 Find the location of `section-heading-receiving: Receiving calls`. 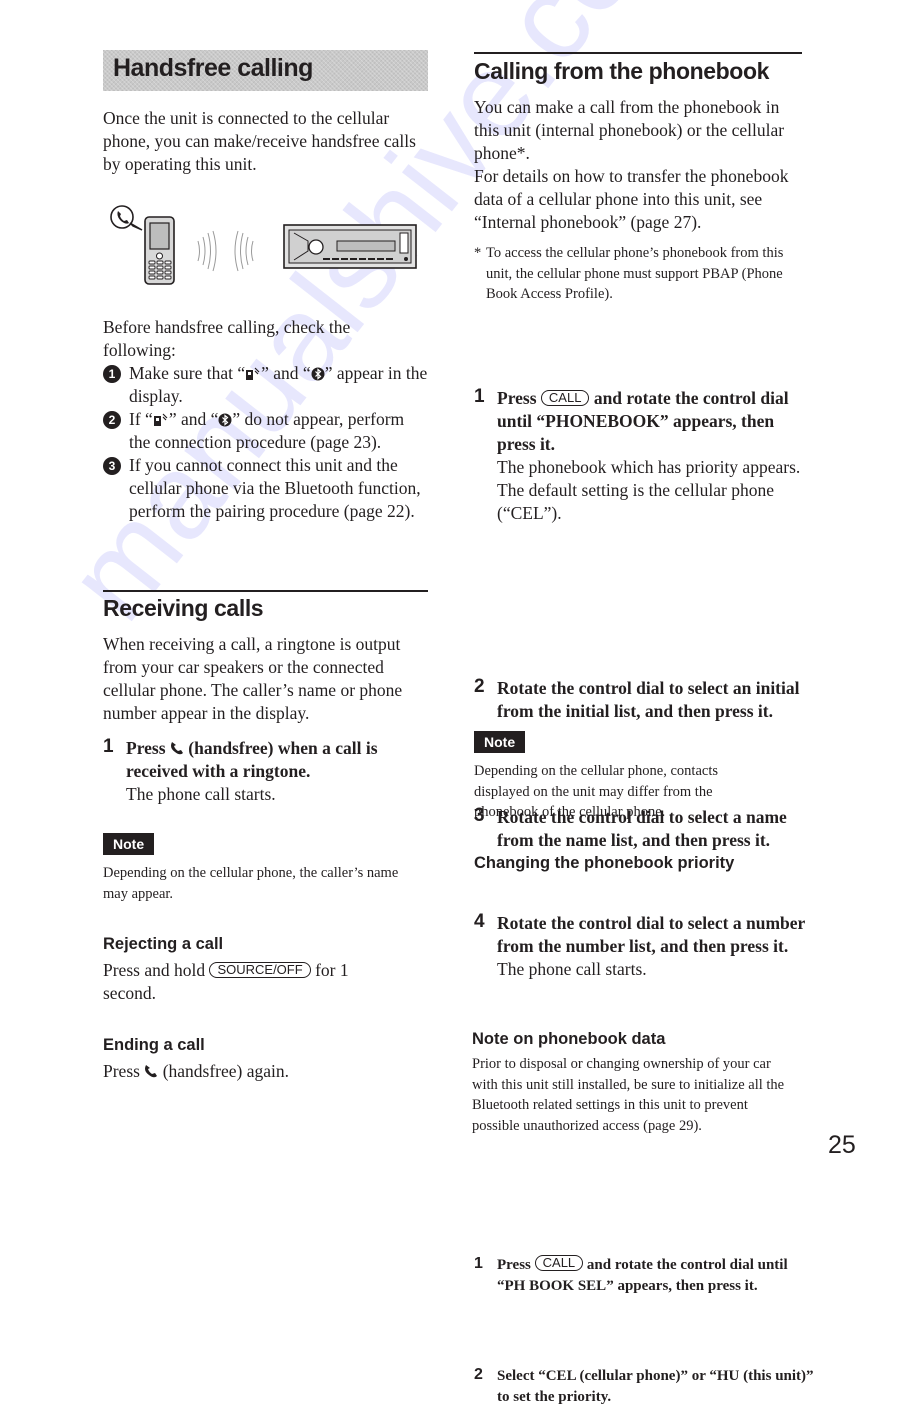

section-heading-receiving: Receiving calls is located at coordinates (183, 608).